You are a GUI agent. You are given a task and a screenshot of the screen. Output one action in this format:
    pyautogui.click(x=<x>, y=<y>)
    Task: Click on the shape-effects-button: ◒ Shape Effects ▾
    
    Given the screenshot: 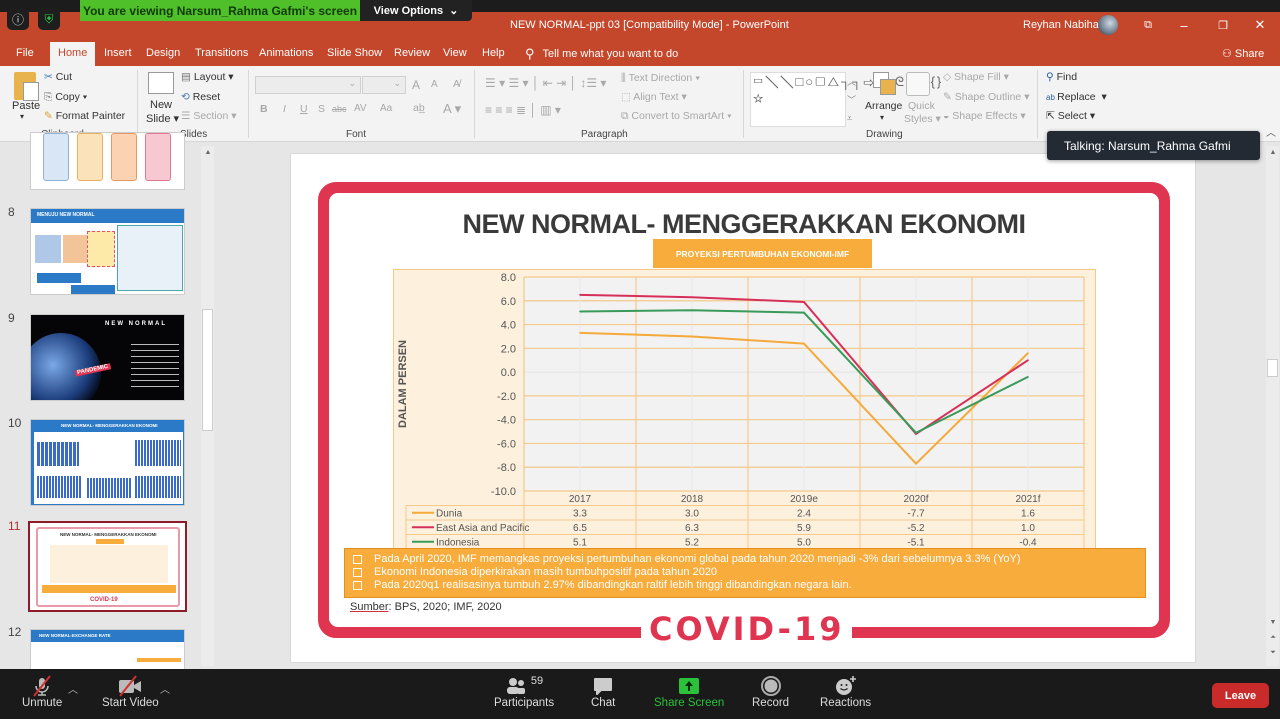 What is the action you would take?
    pyautogui.click(x=984, y=116)
    